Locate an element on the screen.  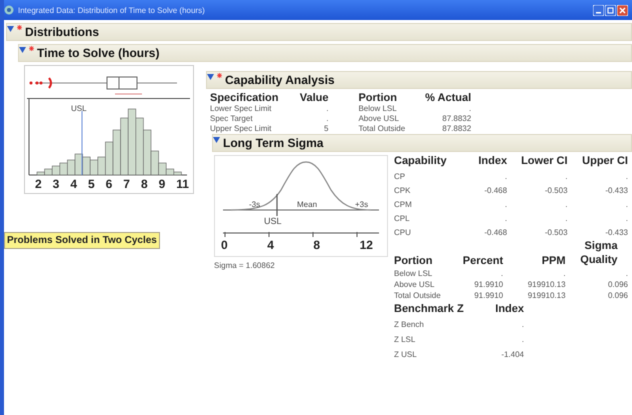
table-cell-text: Lower Spec Limit is located at coordinates (241, 109).